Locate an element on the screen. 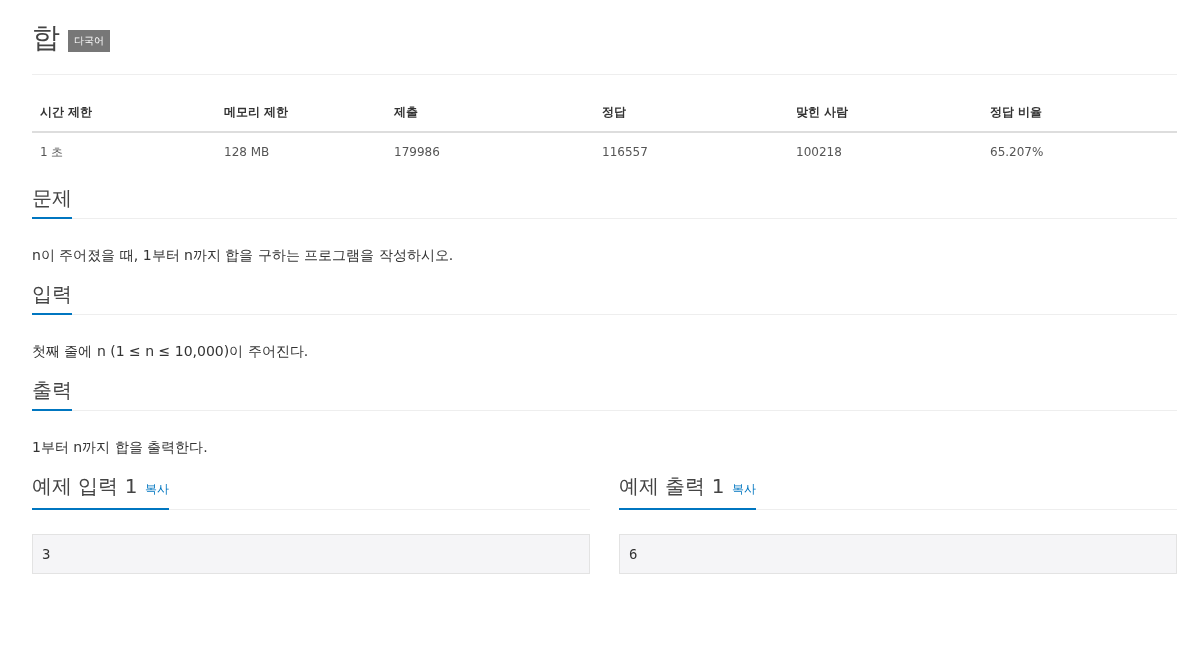 The width and height of the screenshot is (1191, 672). table-cell-text: 65.207% is located at coordinates (1017, 152).